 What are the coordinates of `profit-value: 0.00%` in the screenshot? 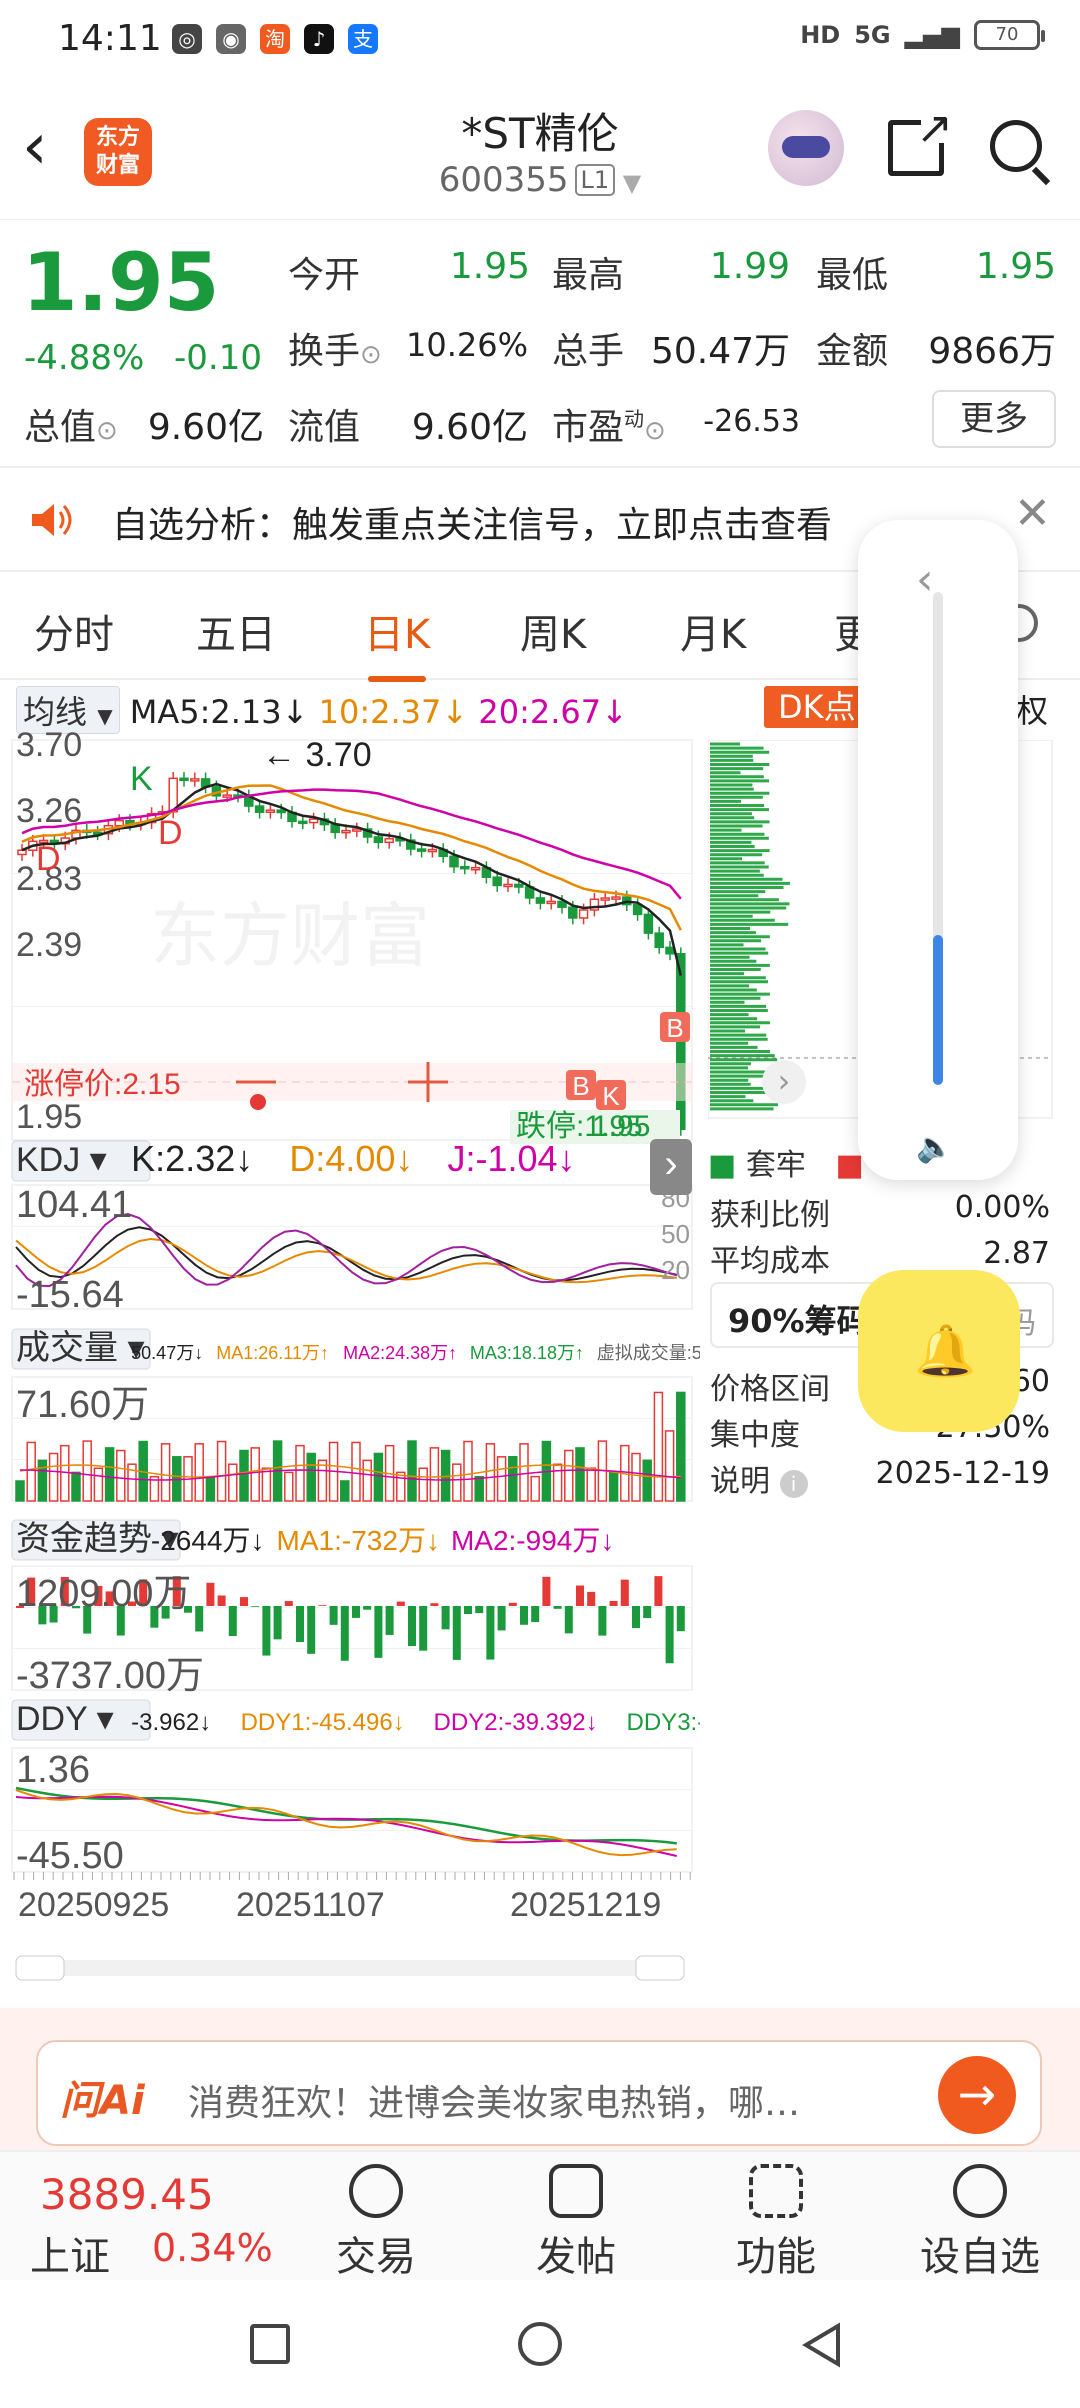 It's located at (1002, 1207).